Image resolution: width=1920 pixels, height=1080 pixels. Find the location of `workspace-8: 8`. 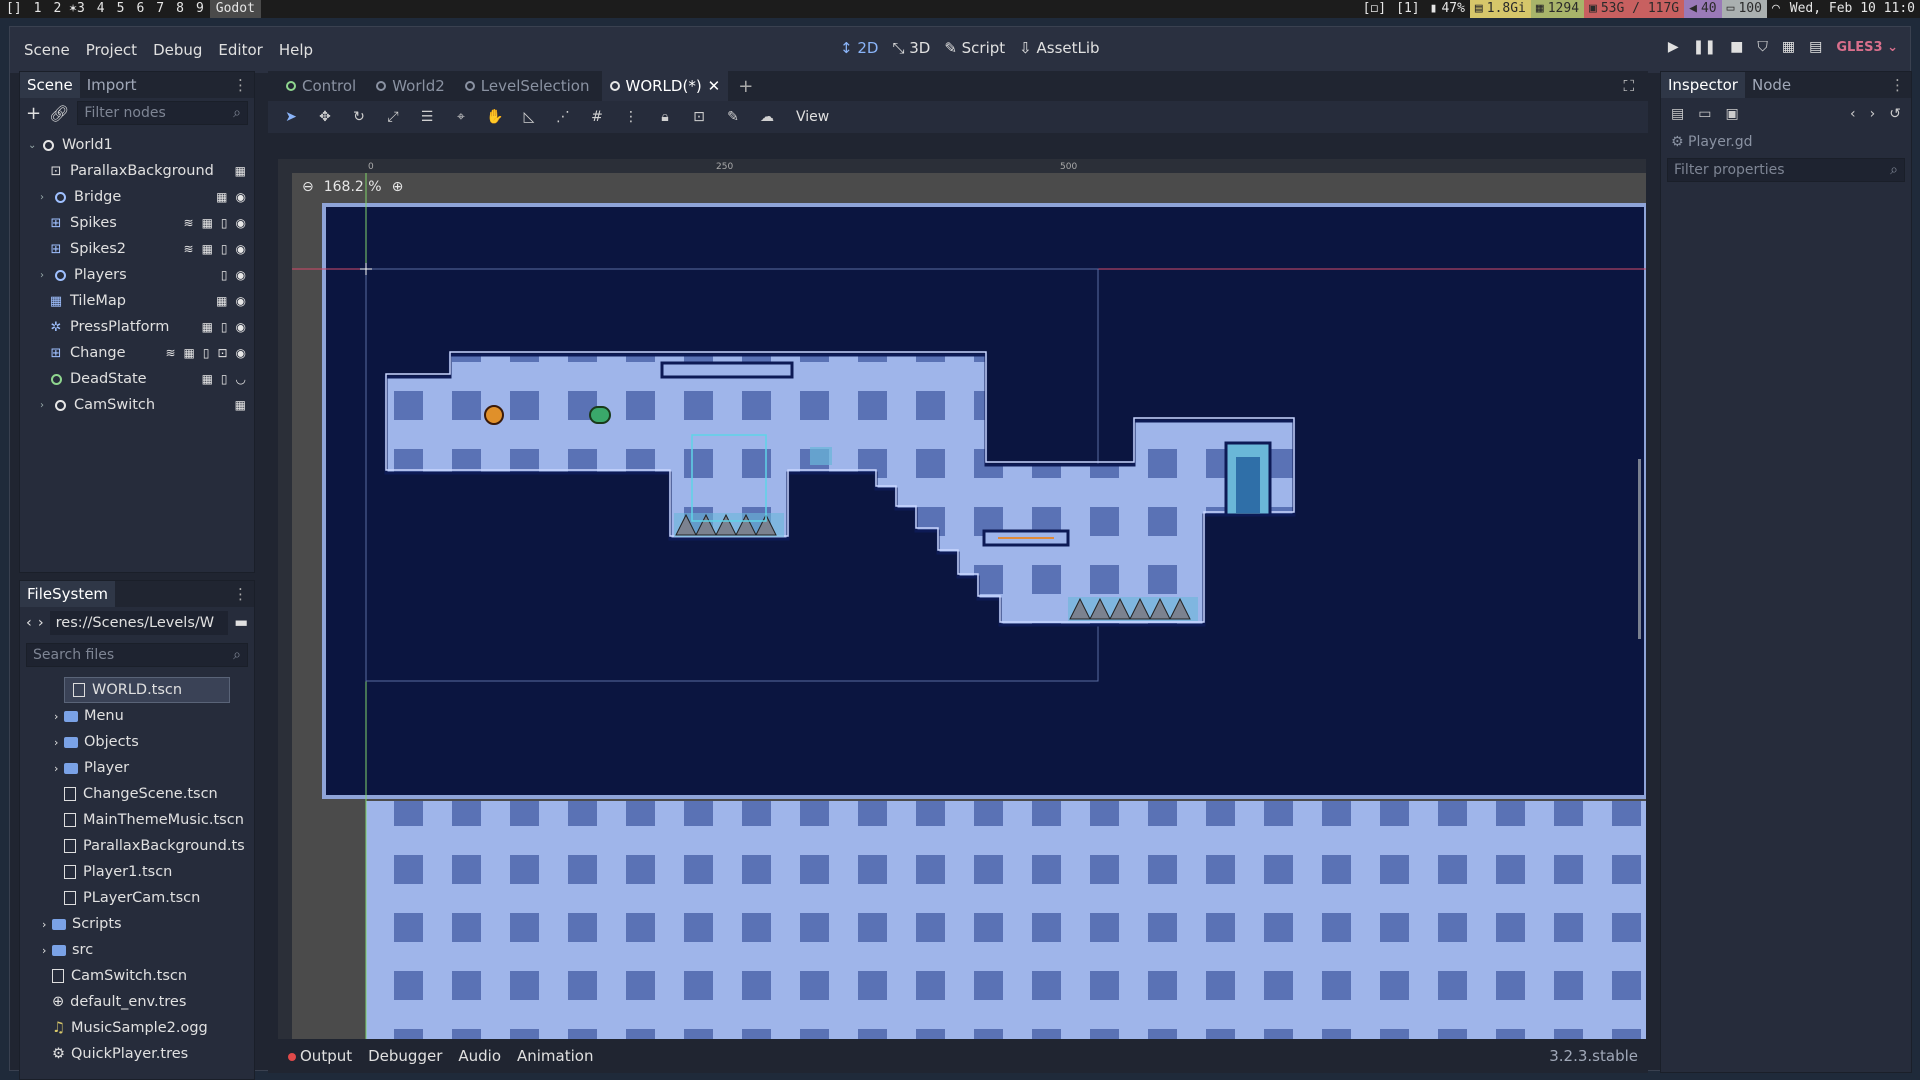

workspace-8: 8 is located at coordinates (180, 9).